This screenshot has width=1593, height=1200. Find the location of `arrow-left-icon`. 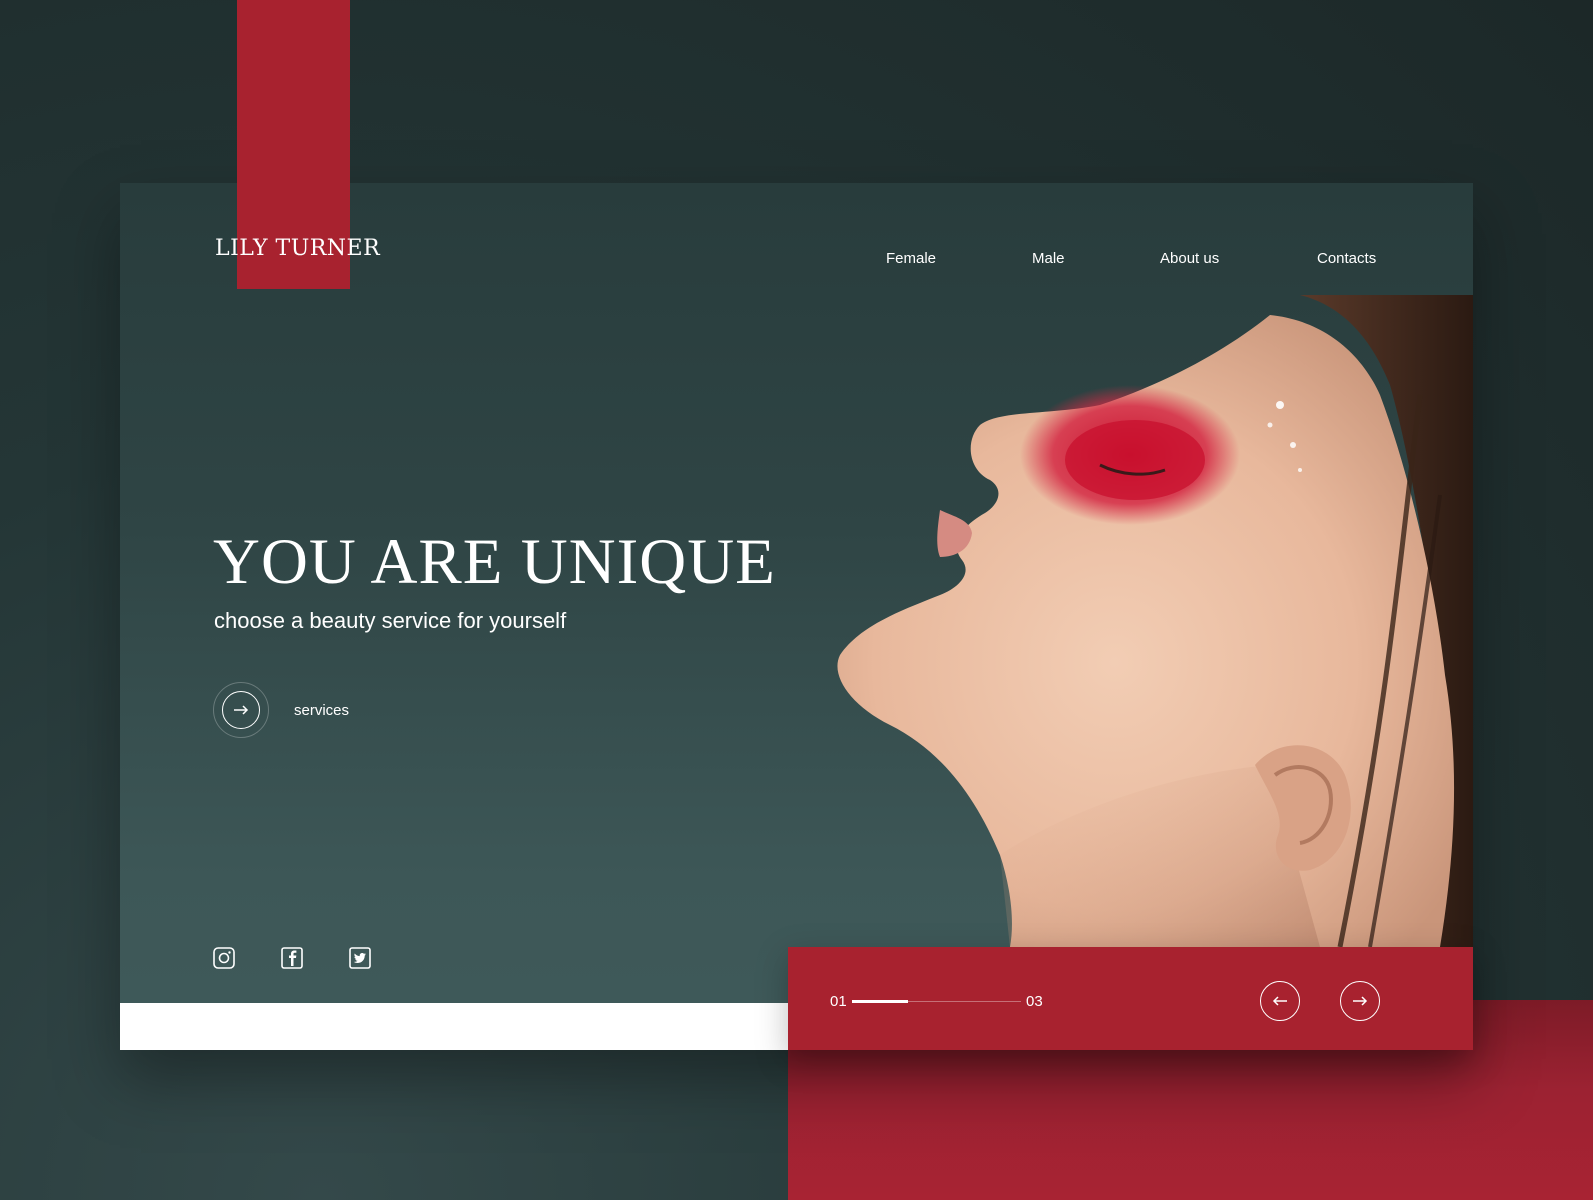

arrow-left-icon is located at coordinates (1279, 1001).